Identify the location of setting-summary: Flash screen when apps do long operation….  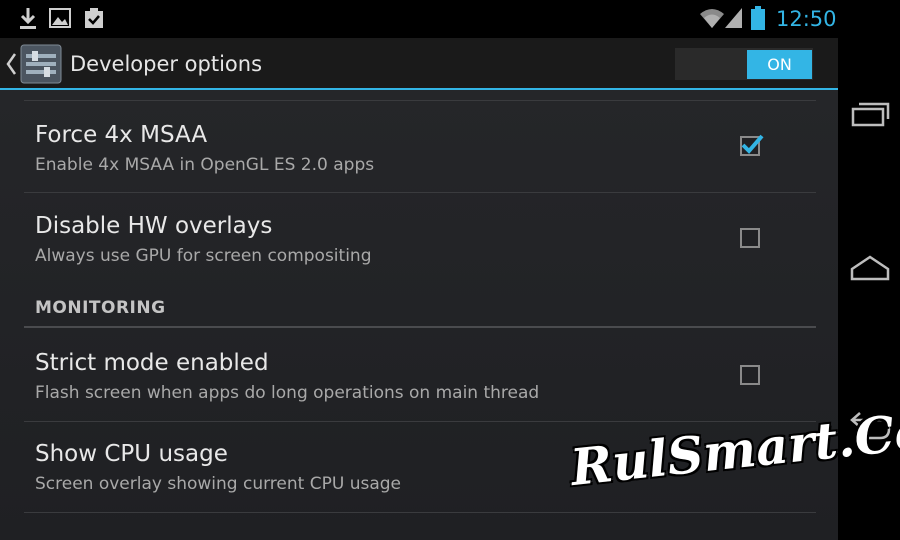
(287, 393).